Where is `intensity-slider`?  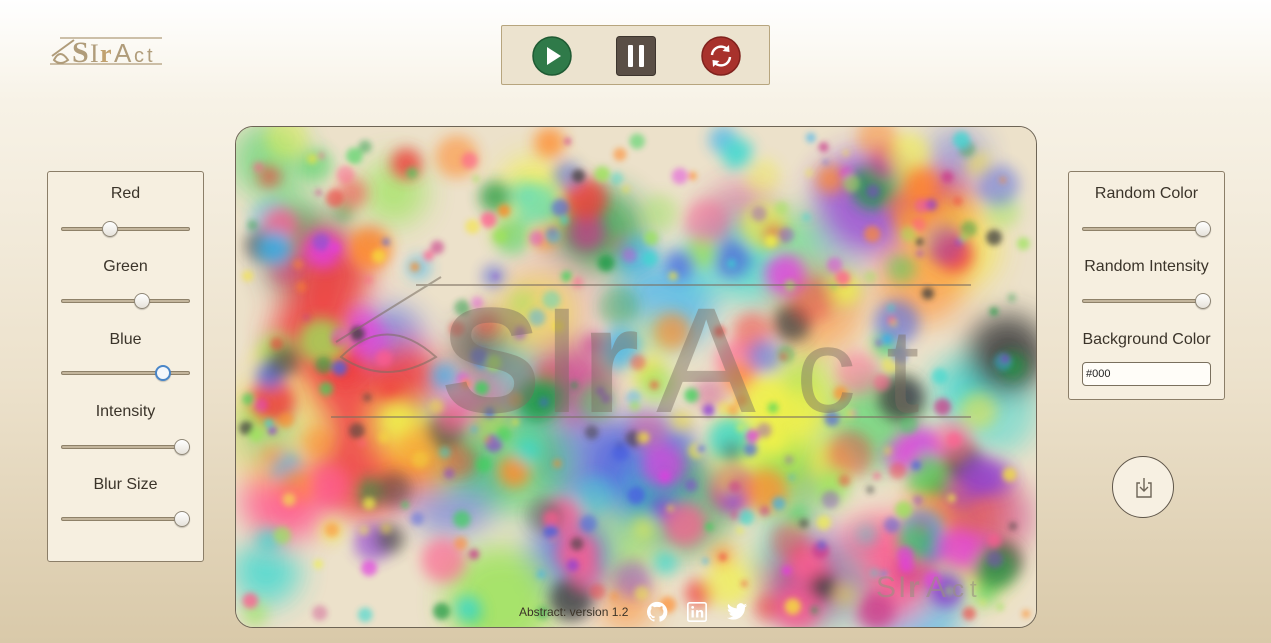
intensity-slider is located at coordinates (126, 447).